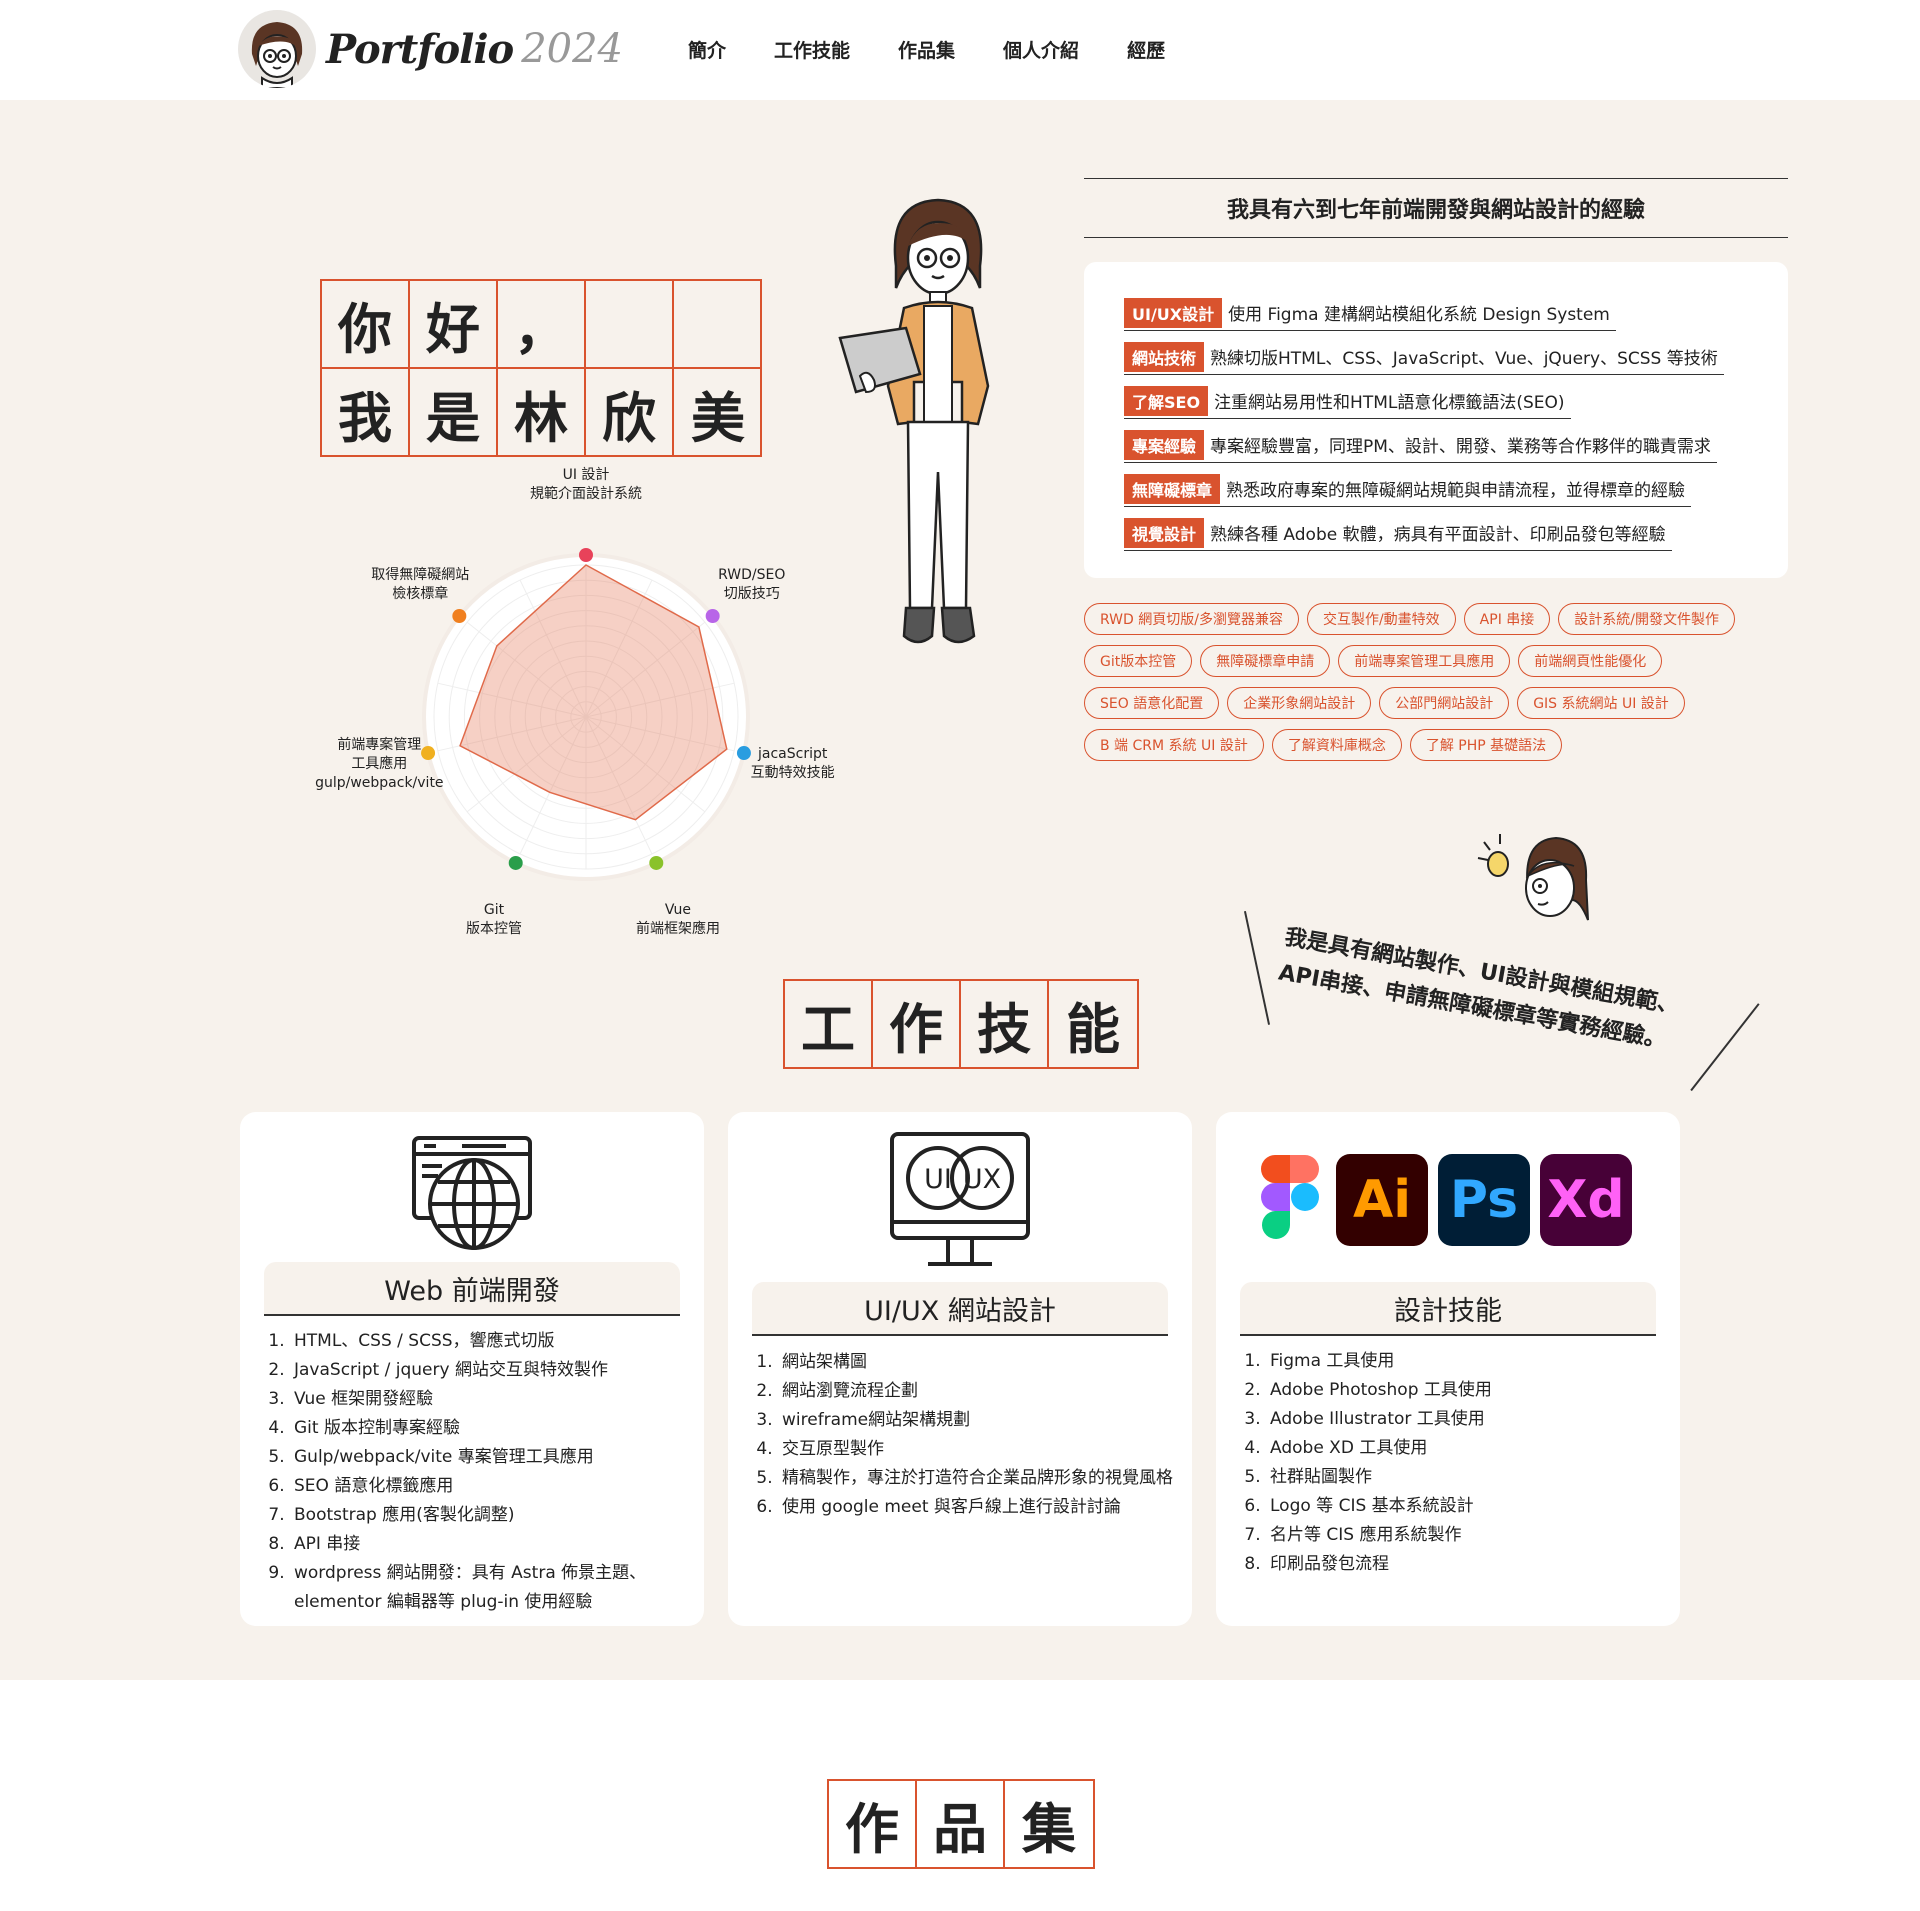 The image size is (1920, 1911). What do you see at coordinates (490, 1486) in the screenshot?
I see `skill-list-item: SEO 語意化標籤應用` at bounding box center [490, 1486].